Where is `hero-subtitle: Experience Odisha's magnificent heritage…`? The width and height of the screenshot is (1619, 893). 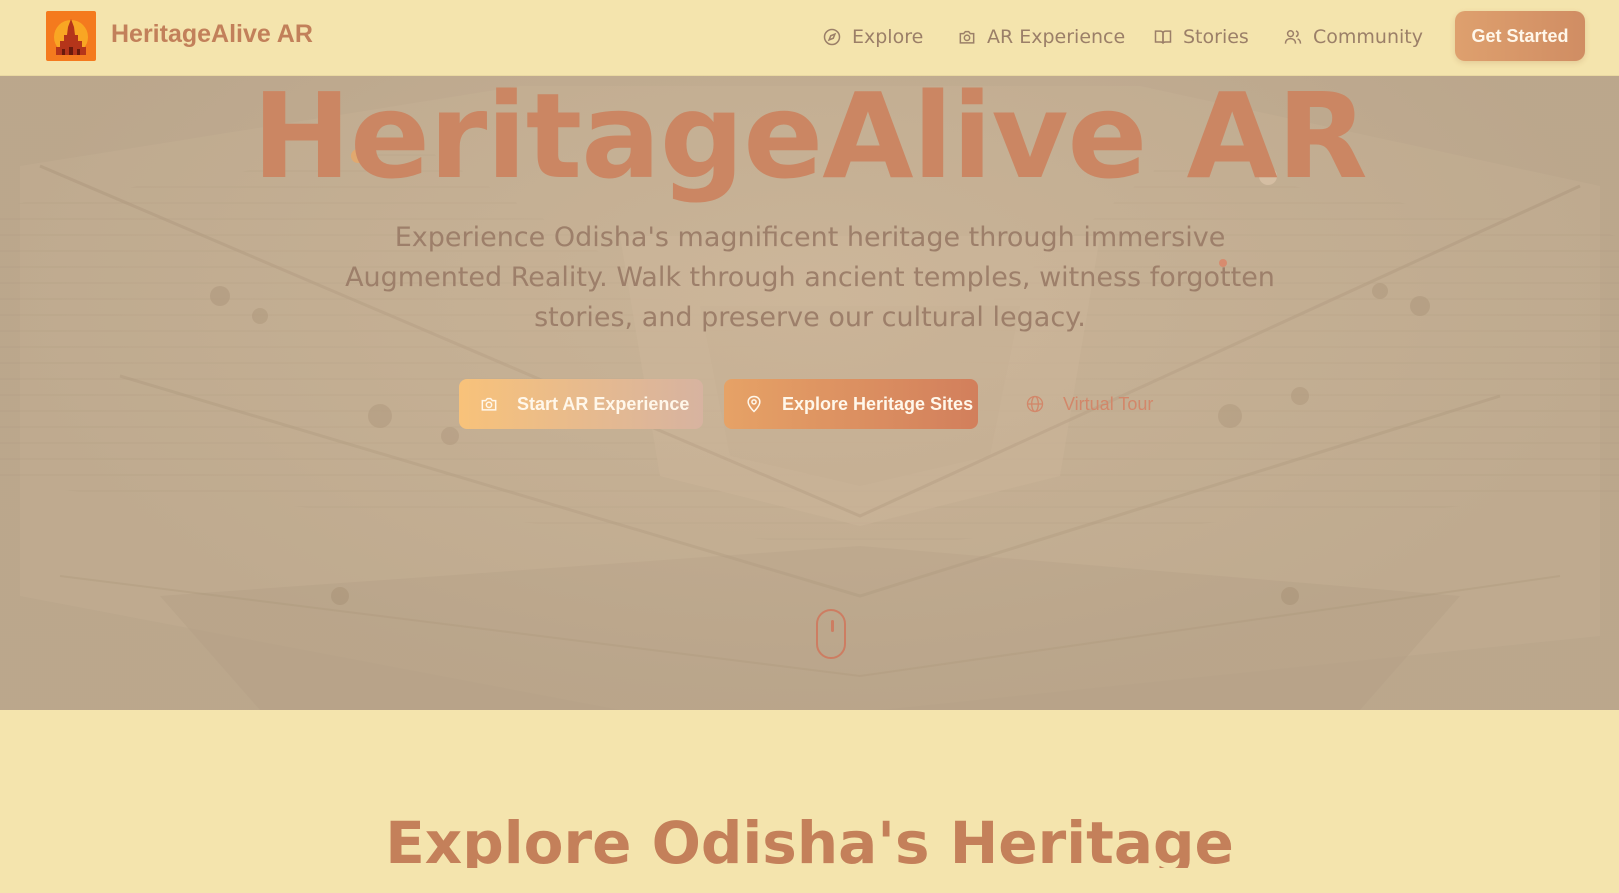 hero-subtitle: Experience Odisha's magnificent heritage… is located at coordinates (810, 277).